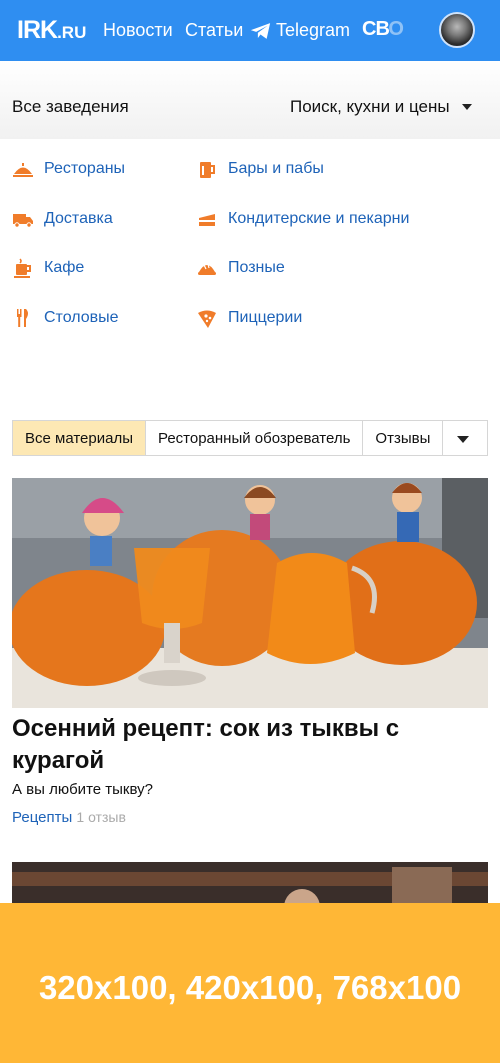 Image resolution: width=500 pixels, height=1063 pixels. I want to click on site-logo: IRK.RU, so click(51, 30).